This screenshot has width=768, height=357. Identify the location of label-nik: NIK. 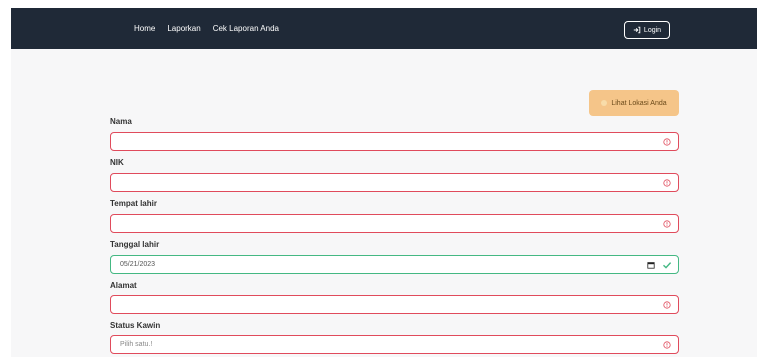
(117, 162).